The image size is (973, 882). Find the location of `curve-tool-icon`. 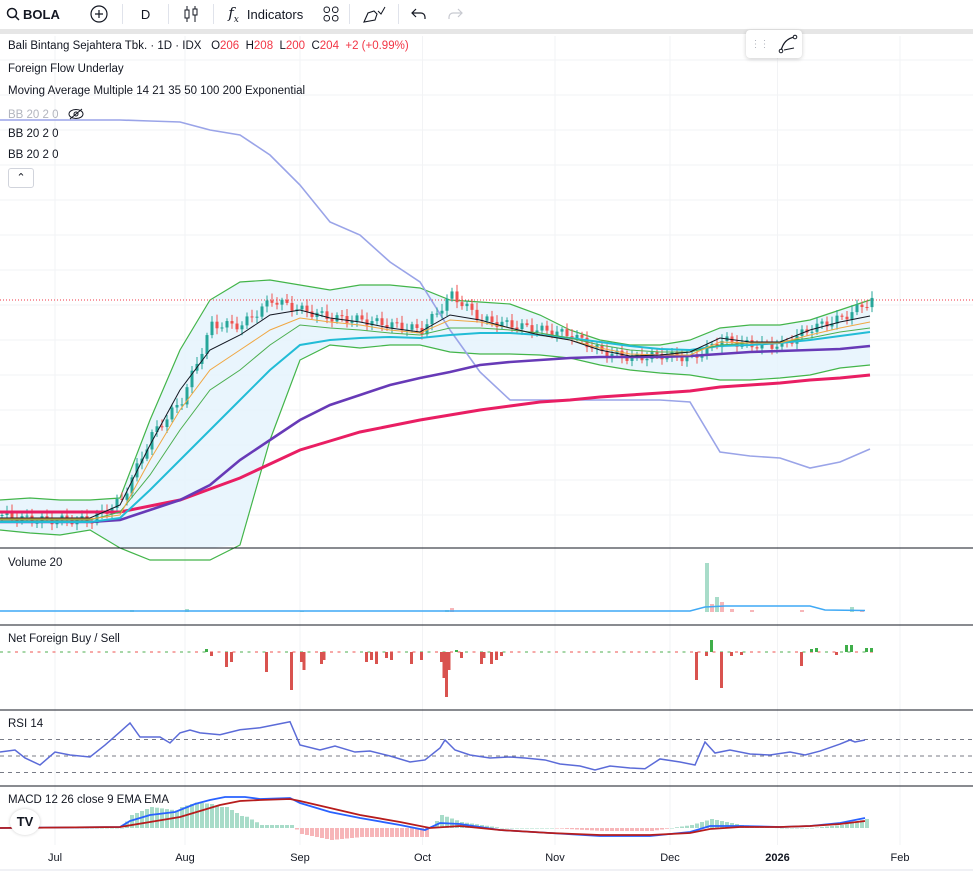

curve-tool-icon is located at coordinates (788, 44).